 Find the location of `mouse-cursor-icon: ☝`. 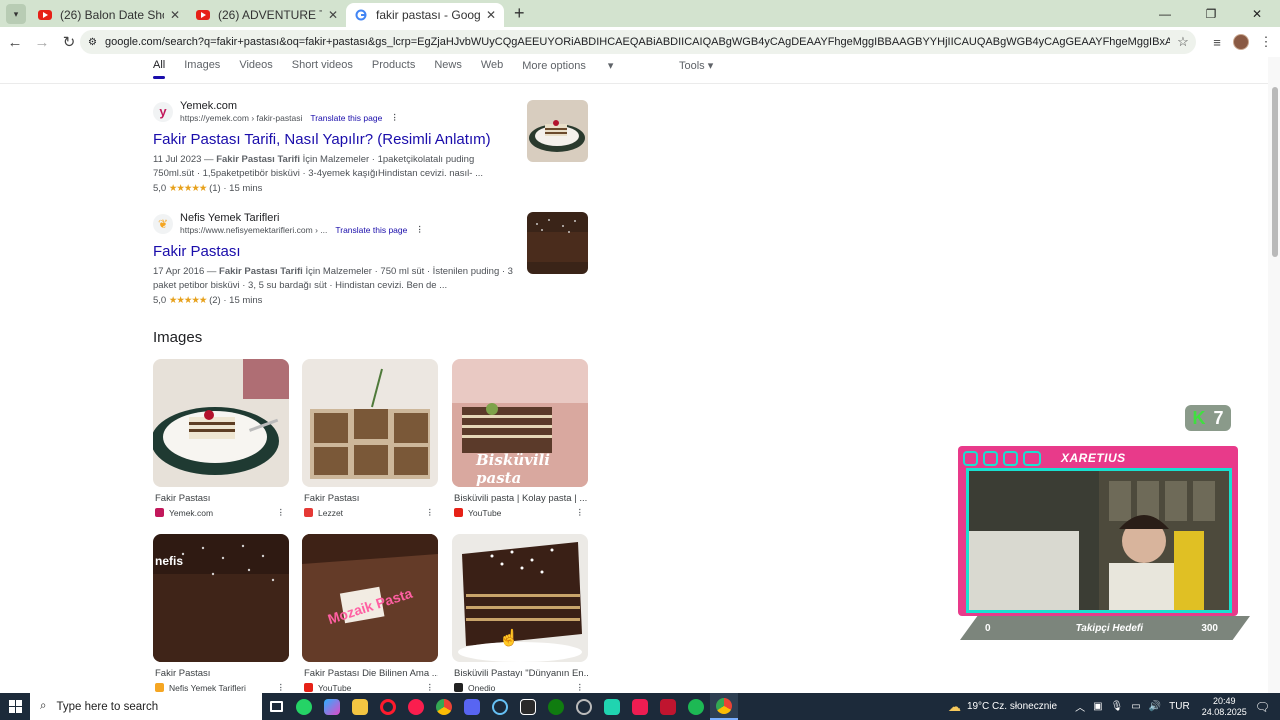

mouse-cursor-icon: ☝ is located at coordinates (509, 638).